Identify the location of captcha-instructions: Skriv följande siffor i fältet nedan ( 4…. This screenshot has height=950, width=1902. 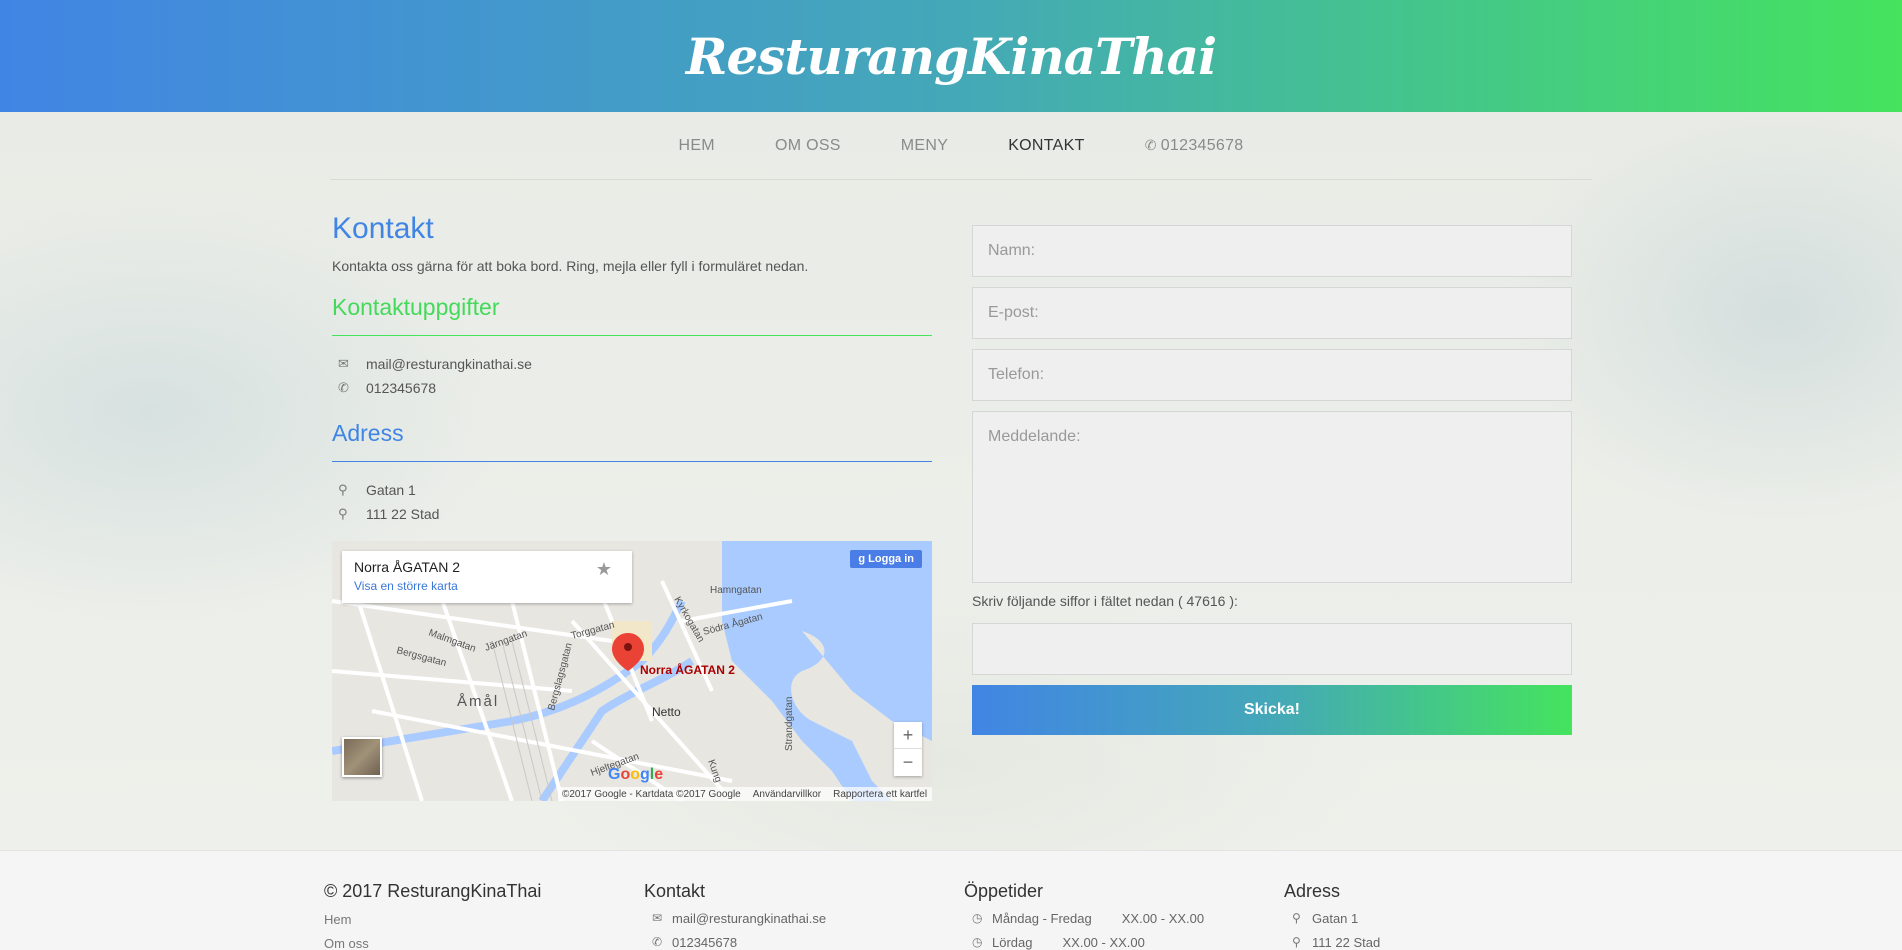
(1105, 601).